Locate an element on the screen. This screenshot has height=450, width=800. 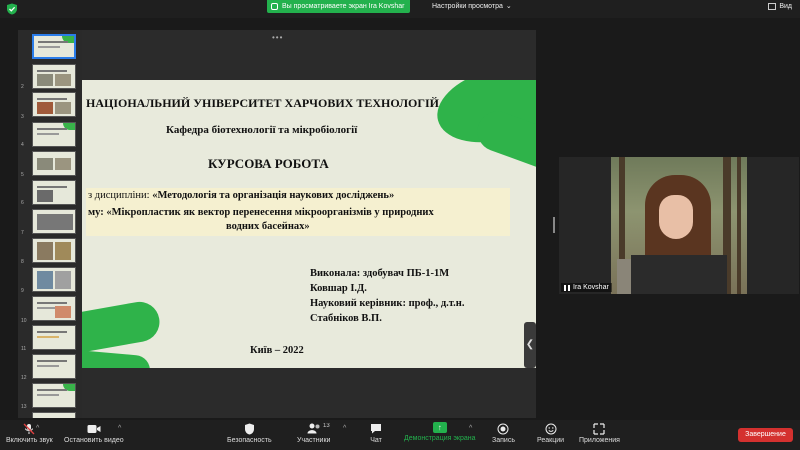
view-options-button: Настройки просмотра ⌄ is located at coordinates (472, 6).